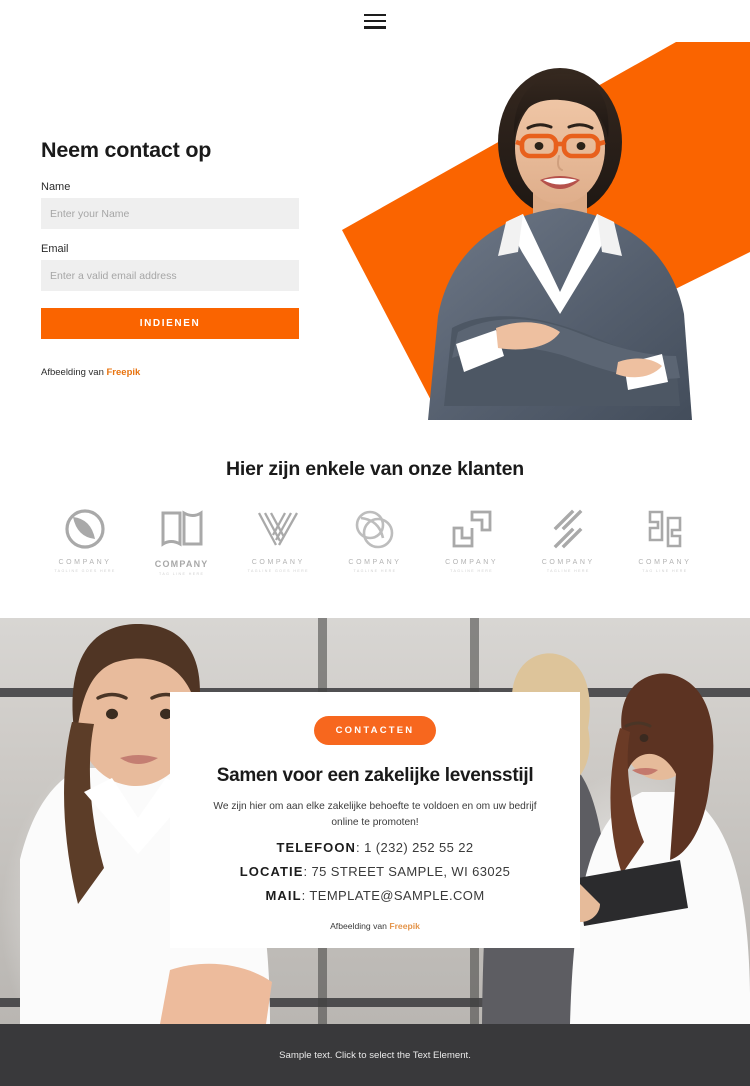  What do you see at coordinates (181, 564) in the screenshot?
I see `client-logo-2-name: COMPANY` at bounding box center [181, 564].